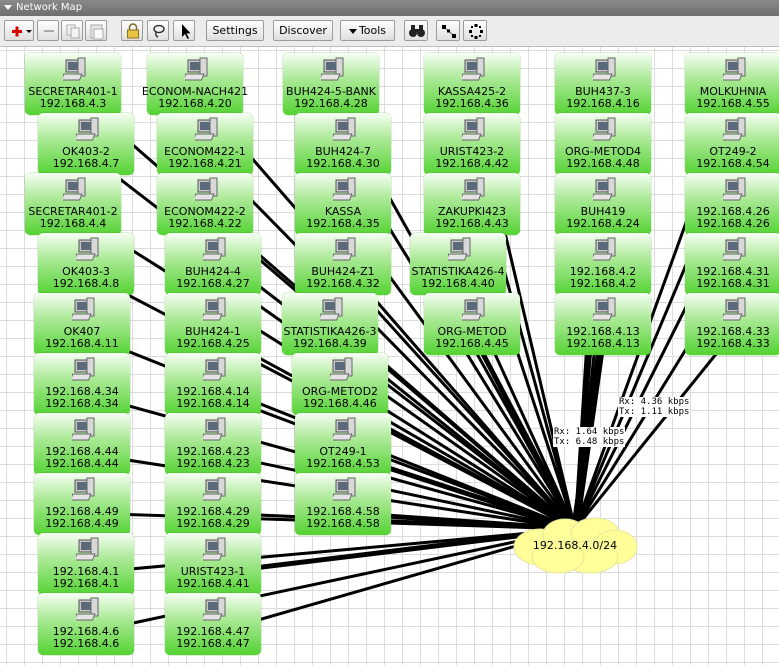  What do you see at coordinates (472, 324) in the screenshot?
I see `device-node: ORG-METOD 192.168.4.45` at bounding box center [472, 324].